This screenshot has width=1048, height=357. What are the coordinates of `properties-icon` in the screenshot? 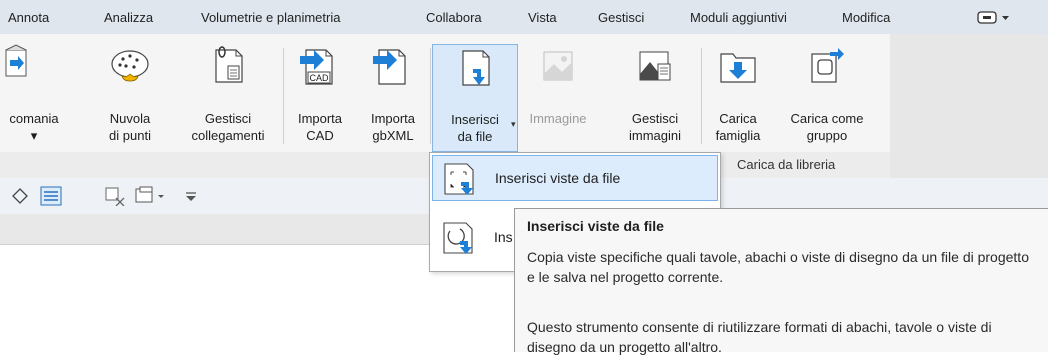 It's located at (51, 196).